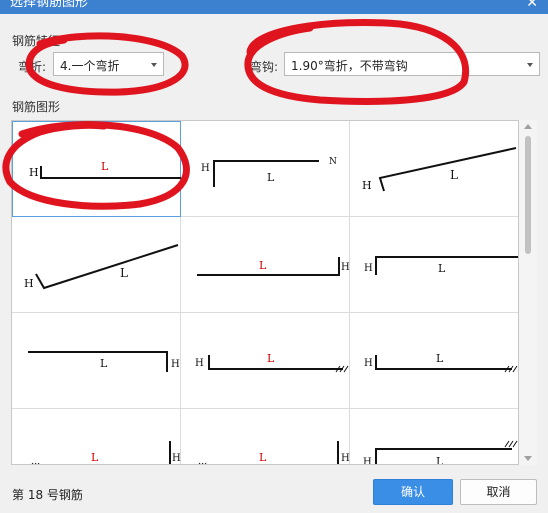  I want to click on hook-select-value: 1.90°弯折，不带弯钩, so click(349, 66).